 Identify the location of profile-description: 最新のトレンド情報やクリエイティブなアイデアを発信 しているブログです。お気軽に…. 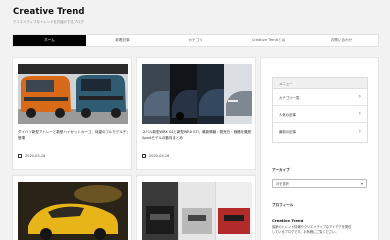
(320, 230).